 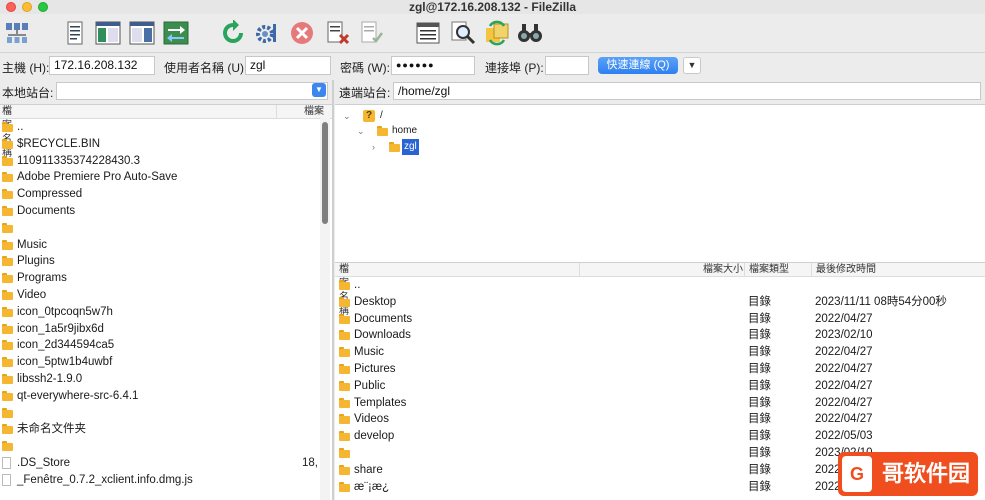 What do you see at coordinates (638, 65) in the screenshot?
I see `quickconnect-button: 快速連線 (Q)` at bounding box center [638, 65].